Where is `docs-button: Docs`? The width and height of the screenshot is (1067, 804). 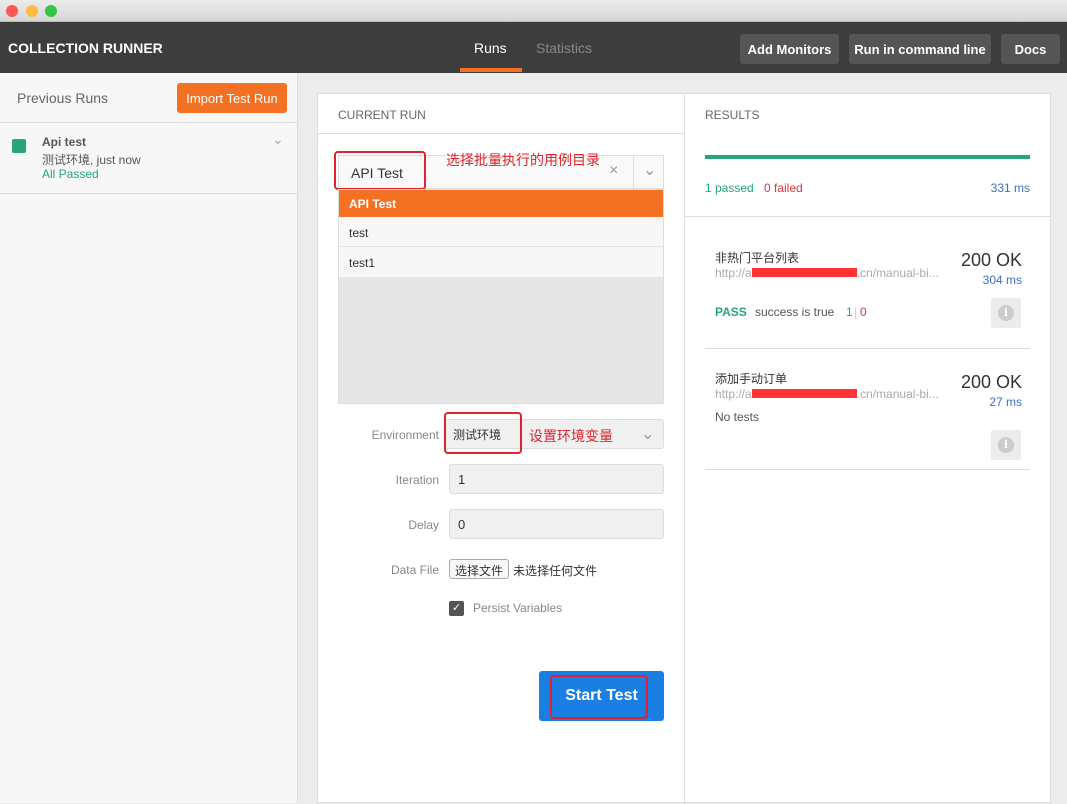 docs-button: Docs is located at coordinates (1030, 49).